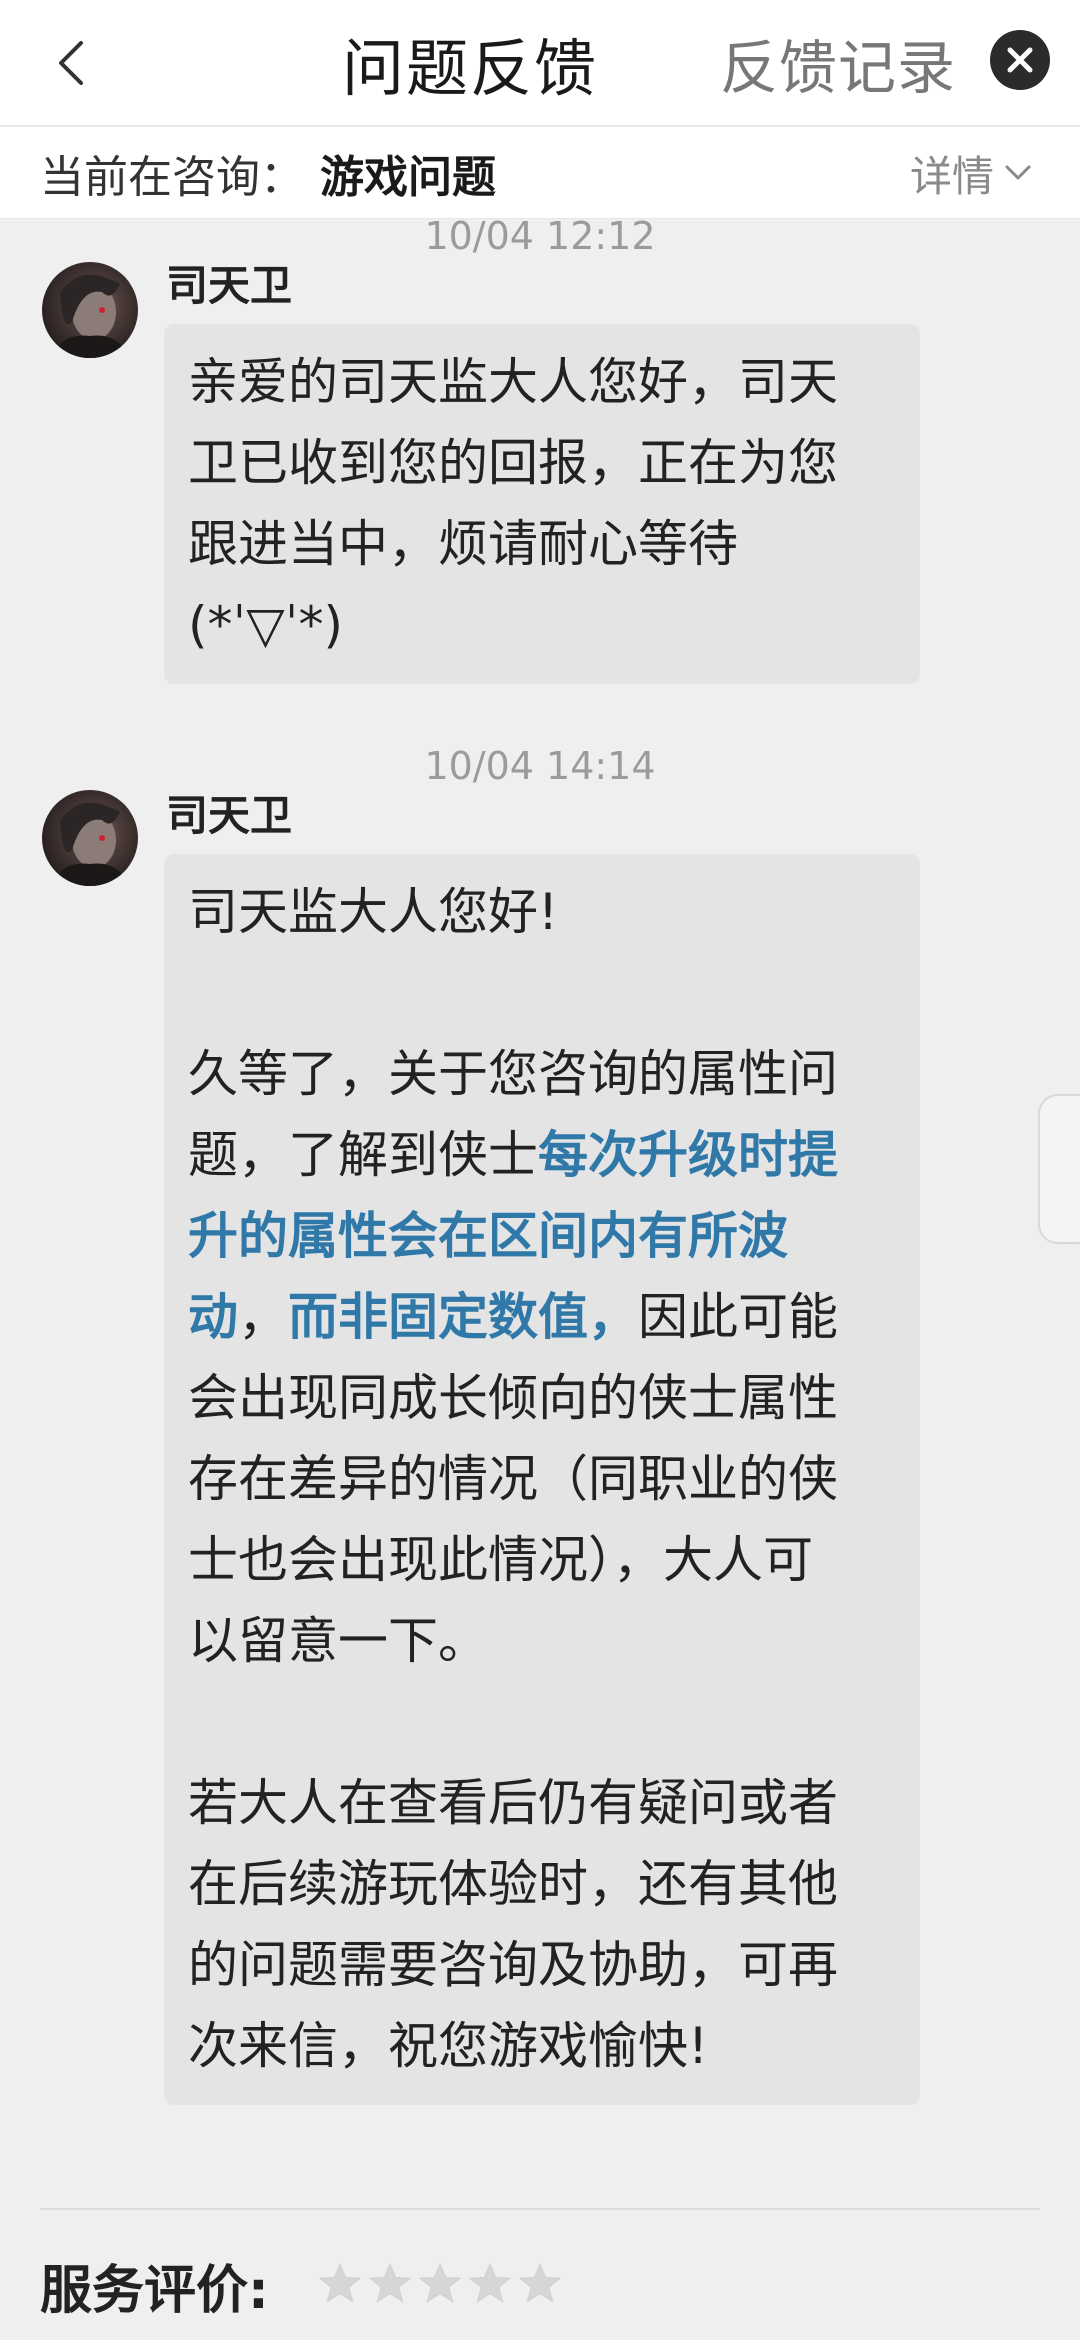  I want to click on details-label: 详情, so click(952, 176).